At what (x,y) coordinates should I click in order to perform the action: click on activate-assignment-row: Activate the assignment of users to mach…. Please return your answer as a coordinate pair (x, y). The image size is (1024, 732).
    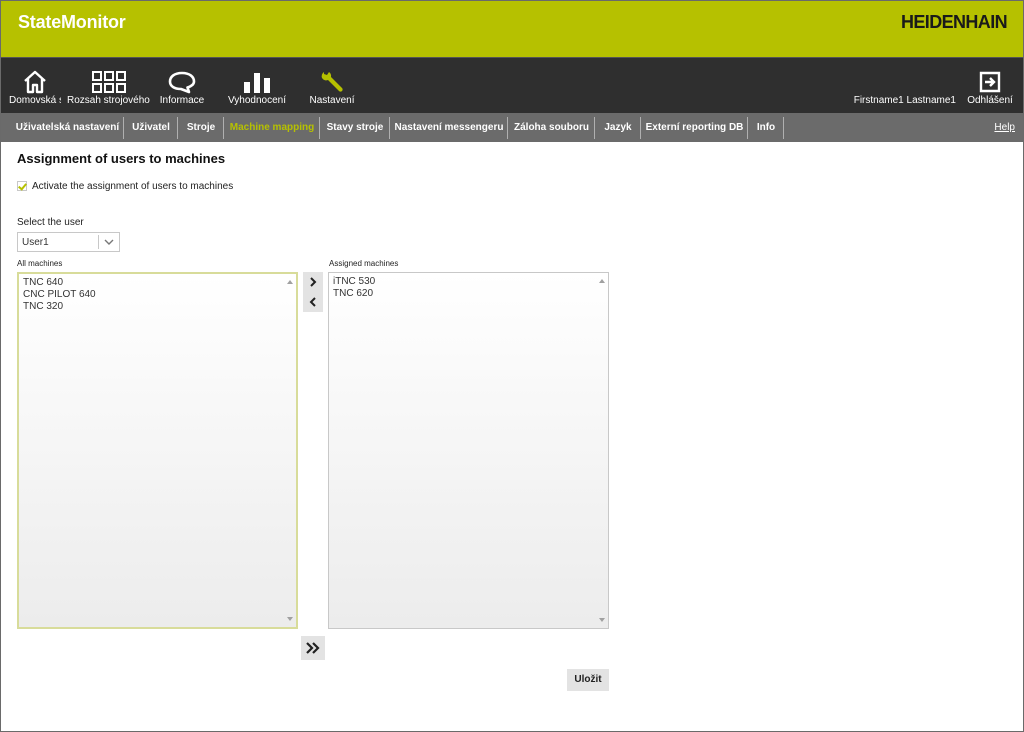
    Looking at the image, I should click on (125, 186).